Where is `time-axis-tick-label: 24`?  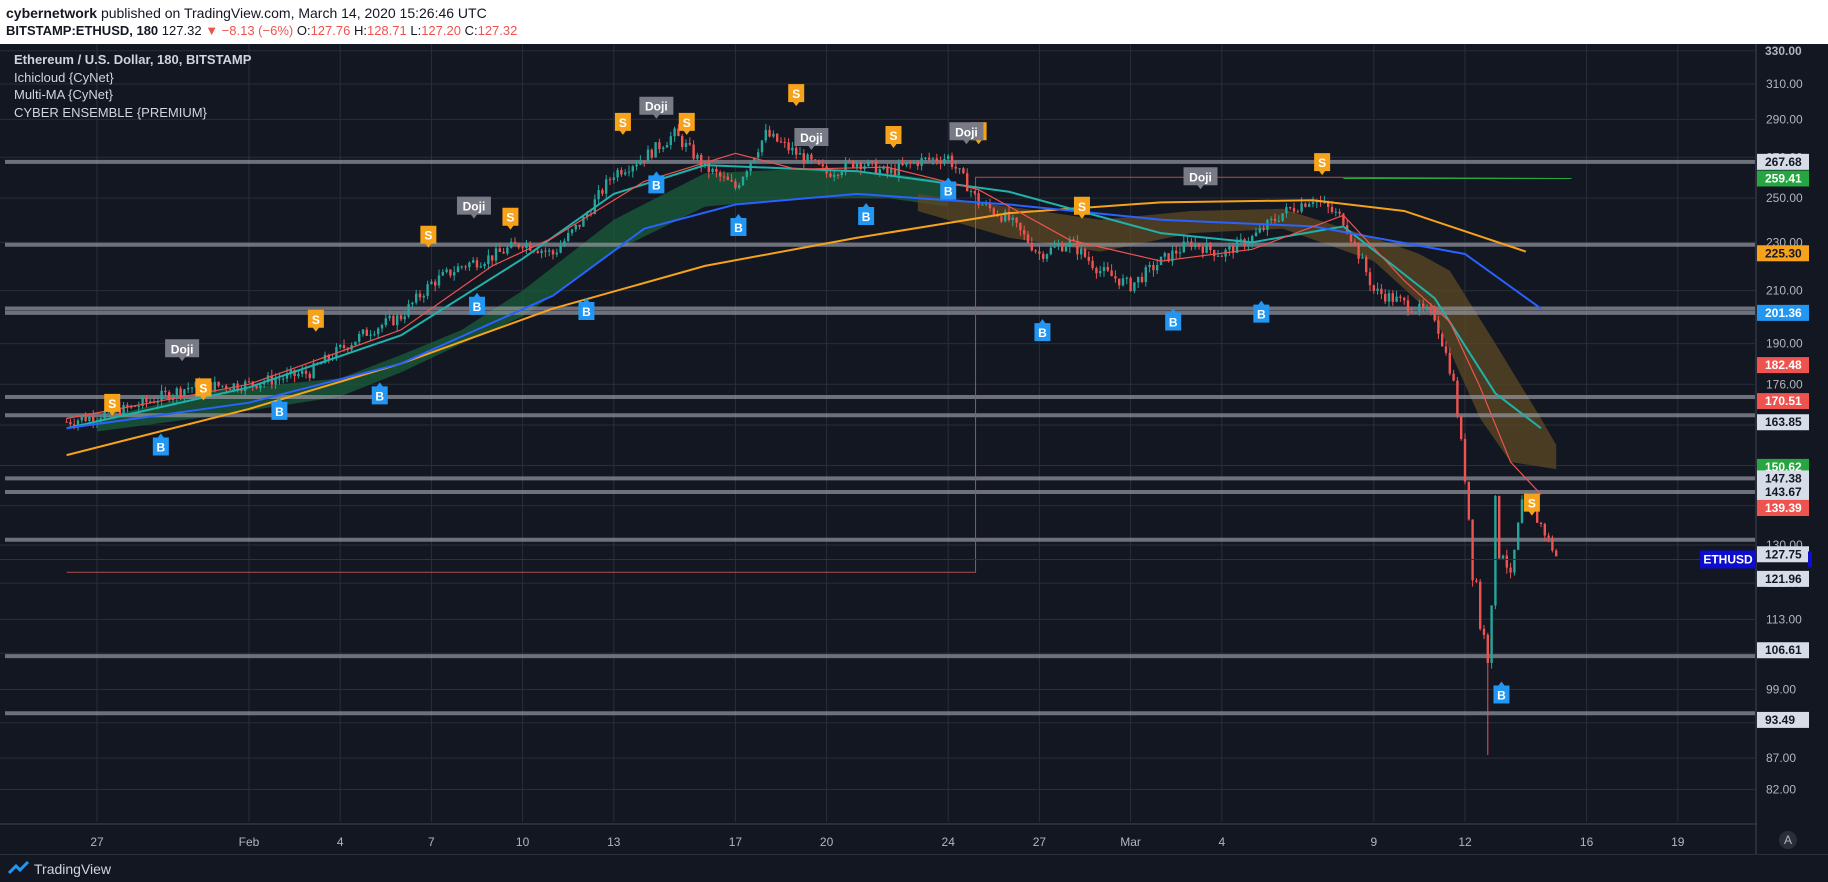 time-axis-tick-label: 24 is located at coordinates (949, 842).